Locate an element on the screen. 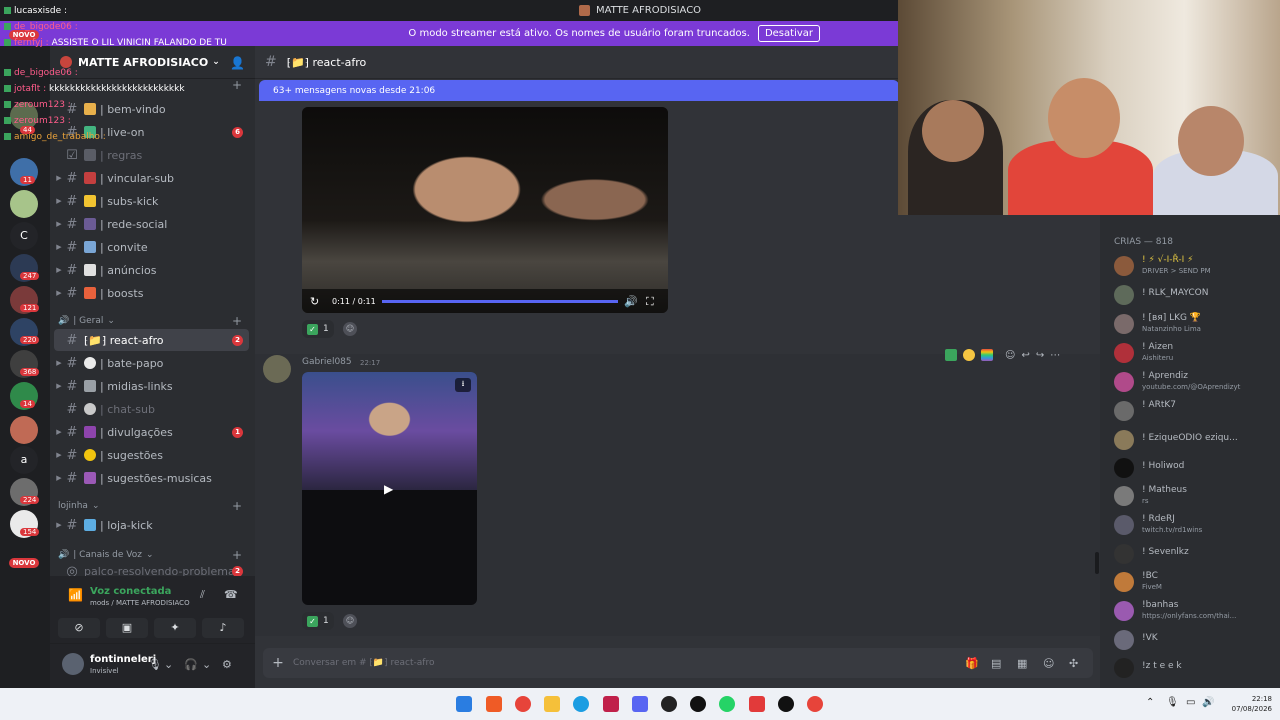 The image size is (1280, 720). edge-icon is located at coordinates (581, 704).